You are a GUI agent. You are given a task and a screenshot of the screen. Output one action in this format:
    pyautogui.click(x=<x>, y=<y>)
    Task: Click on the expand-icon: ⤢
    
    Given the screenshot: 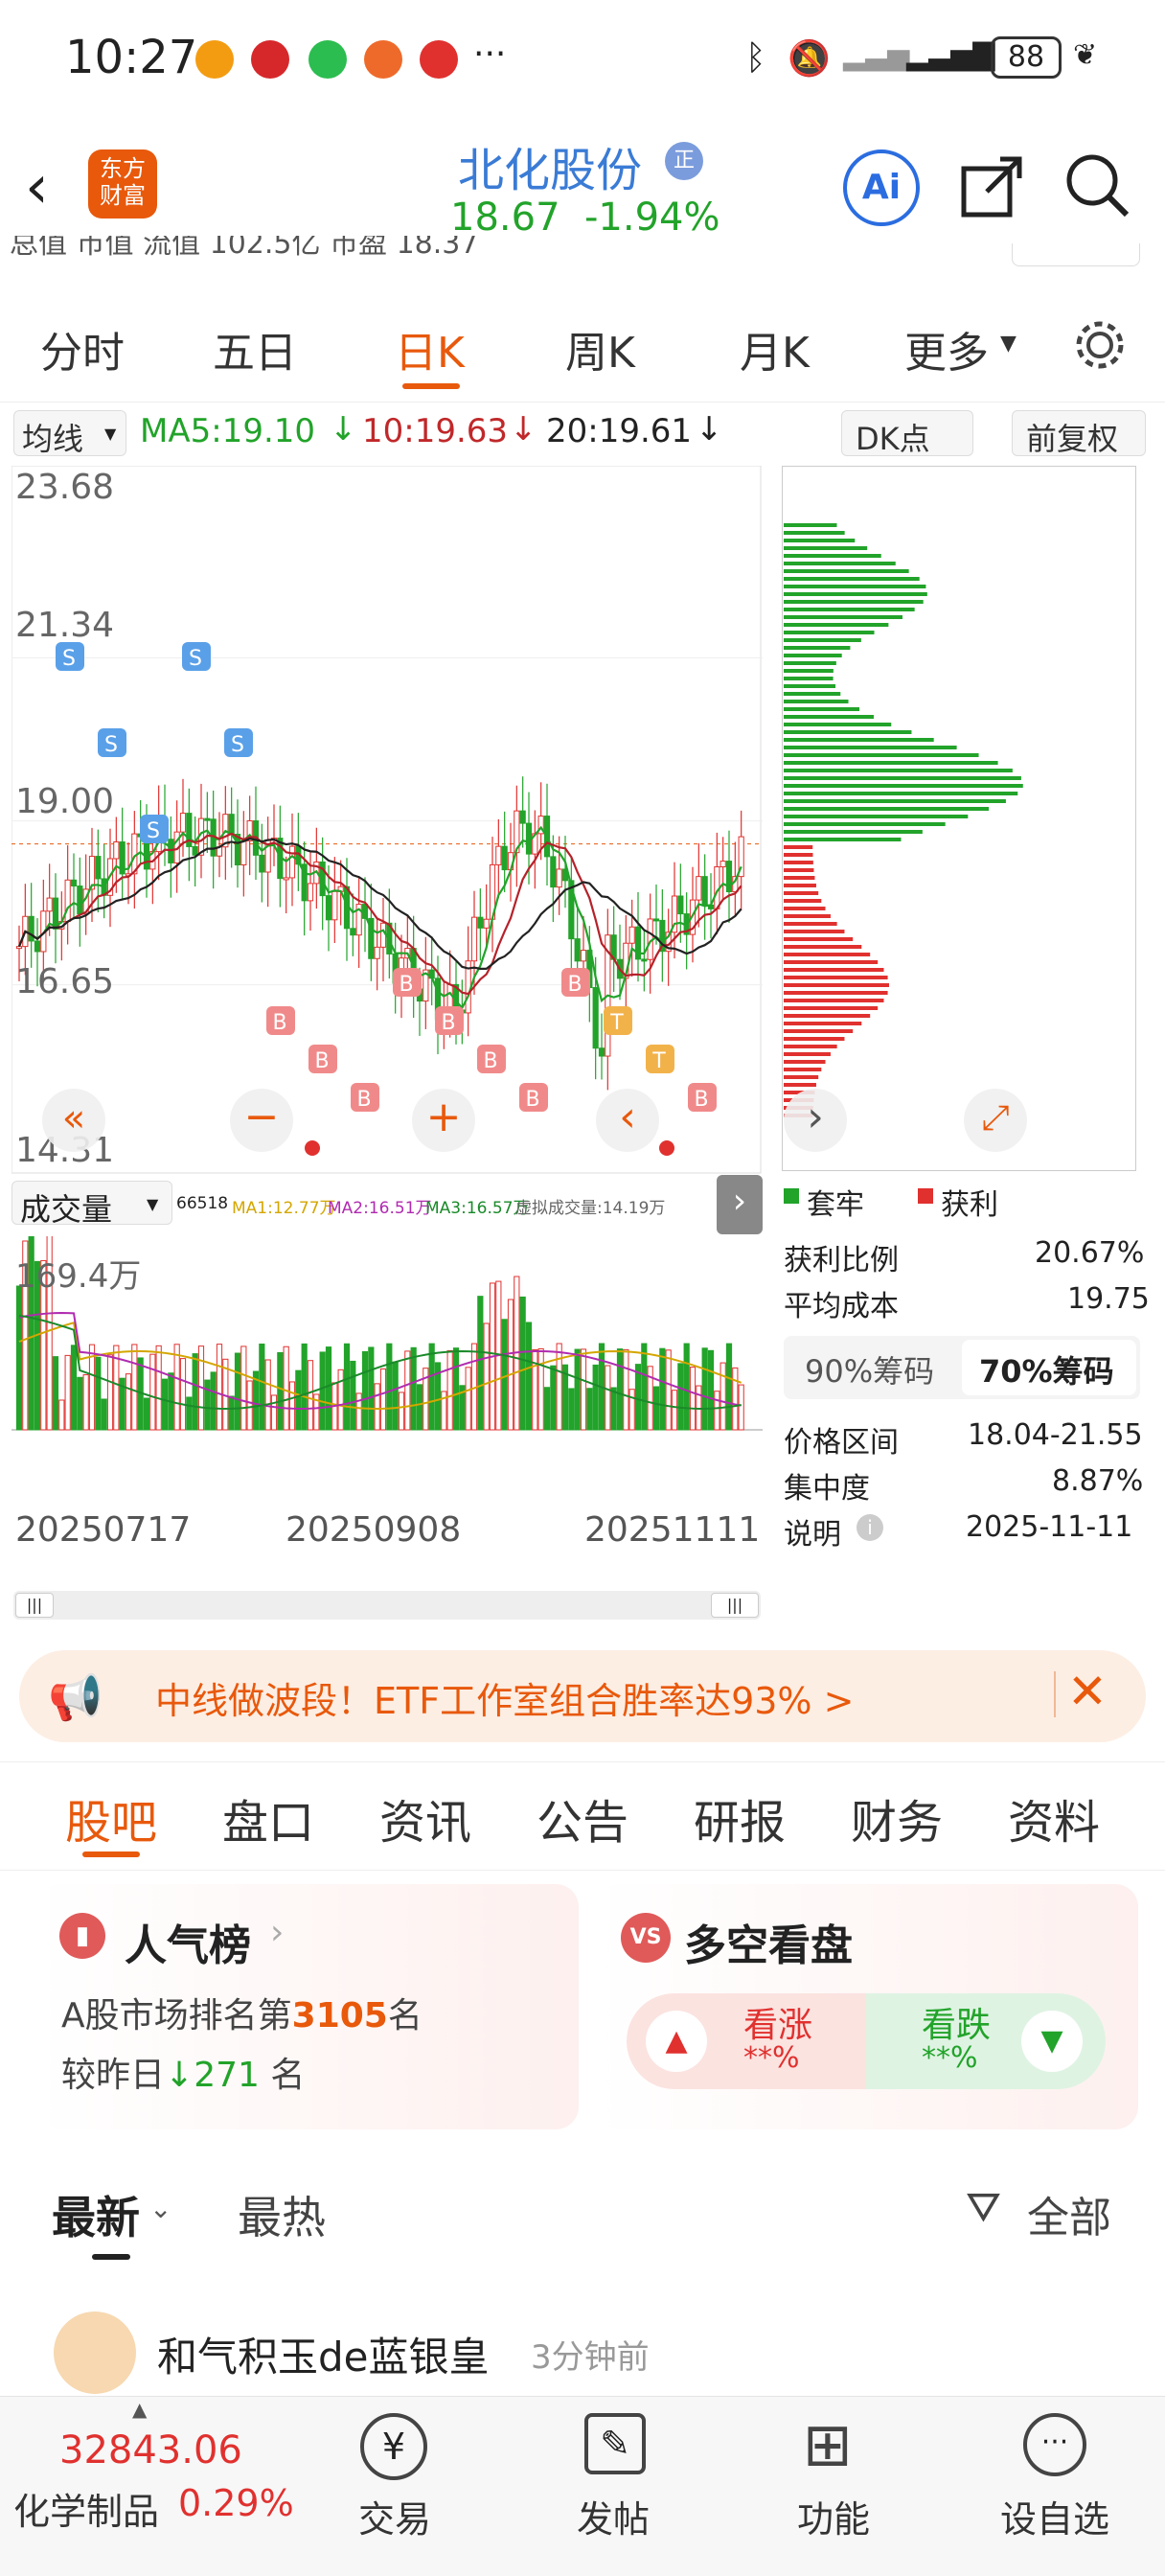 What is the action you would take?
    pyautogui.click(x=996, y=1120)
    